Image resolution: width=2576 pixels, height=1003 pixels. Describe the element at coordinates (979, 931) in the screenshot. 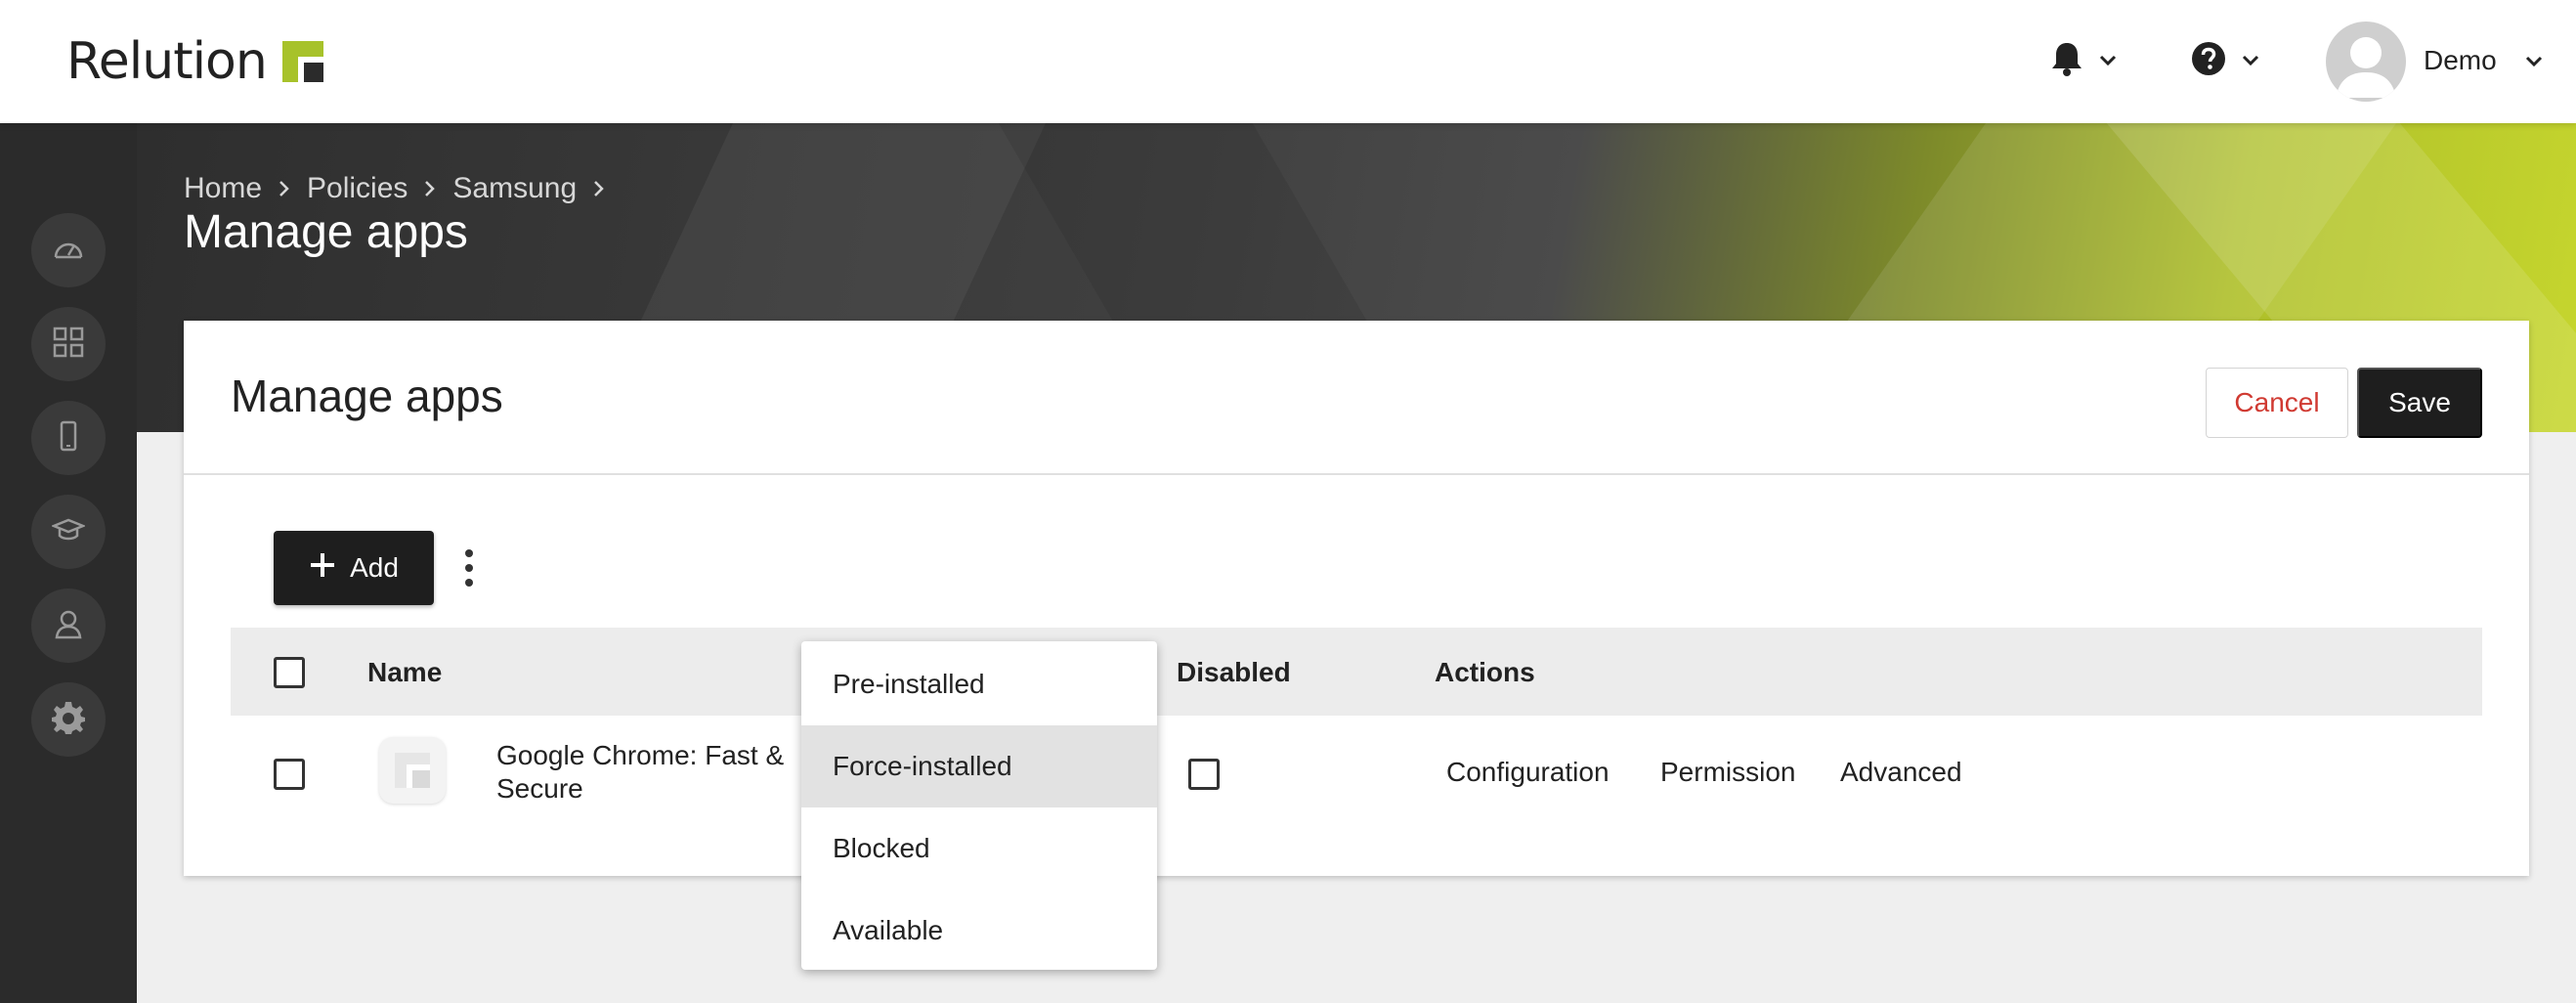

I see `option-available: Available` at that location.